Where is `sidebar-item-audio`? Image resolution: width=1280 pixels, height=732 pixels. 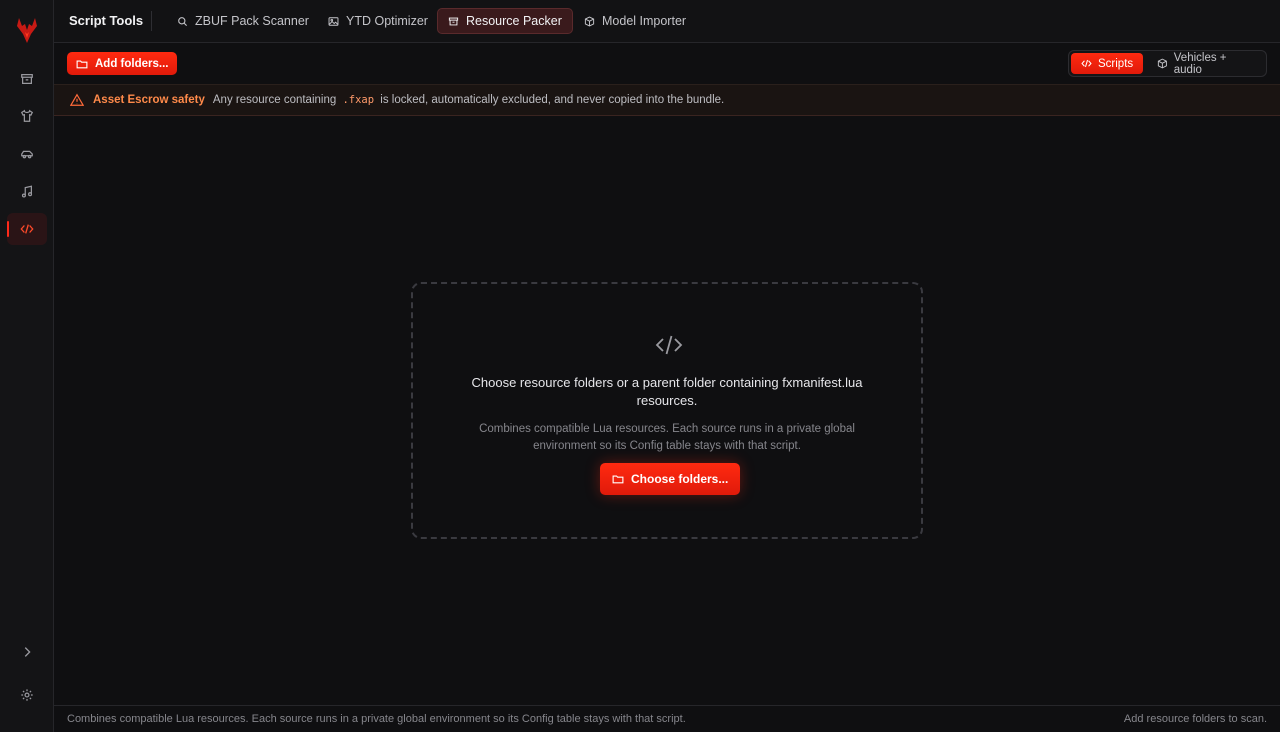 sidebar-item-audio is located at coordinates (27, 192).